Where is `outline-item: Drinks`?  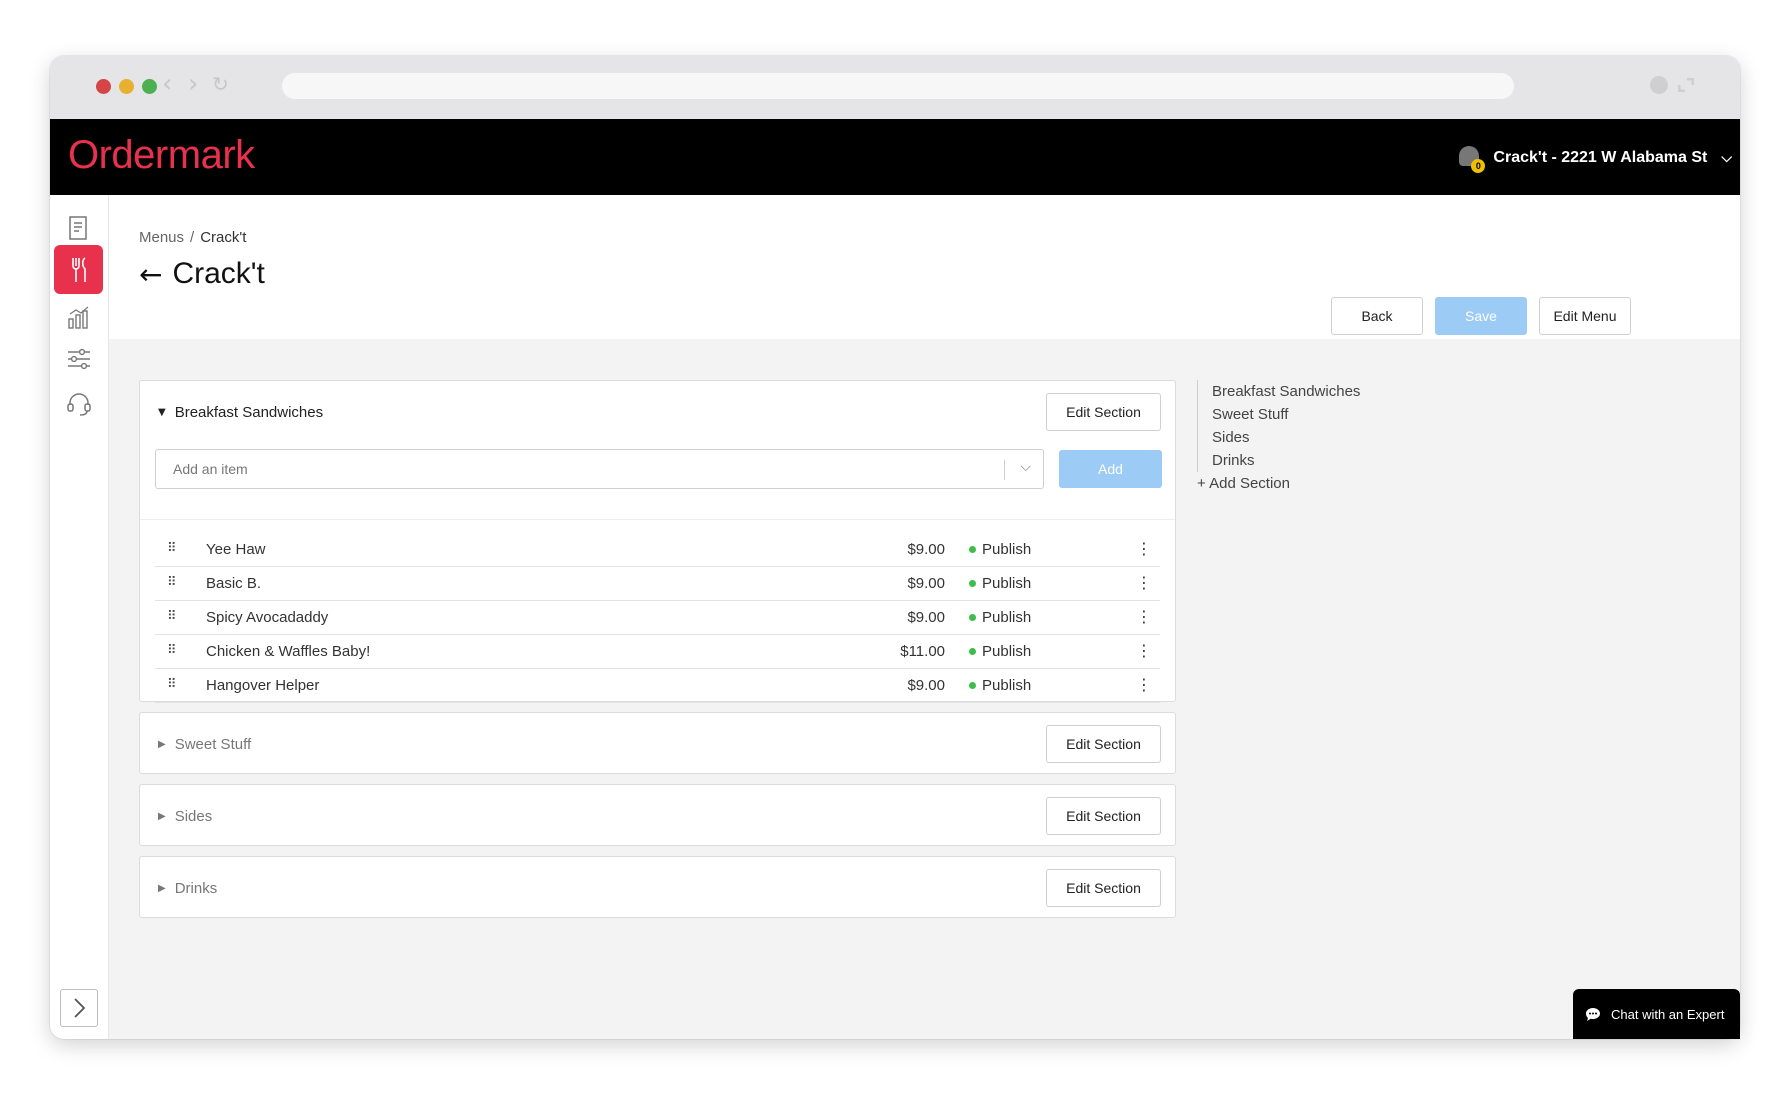 outline-item: Drinks is located at coordinates (1286, 460).